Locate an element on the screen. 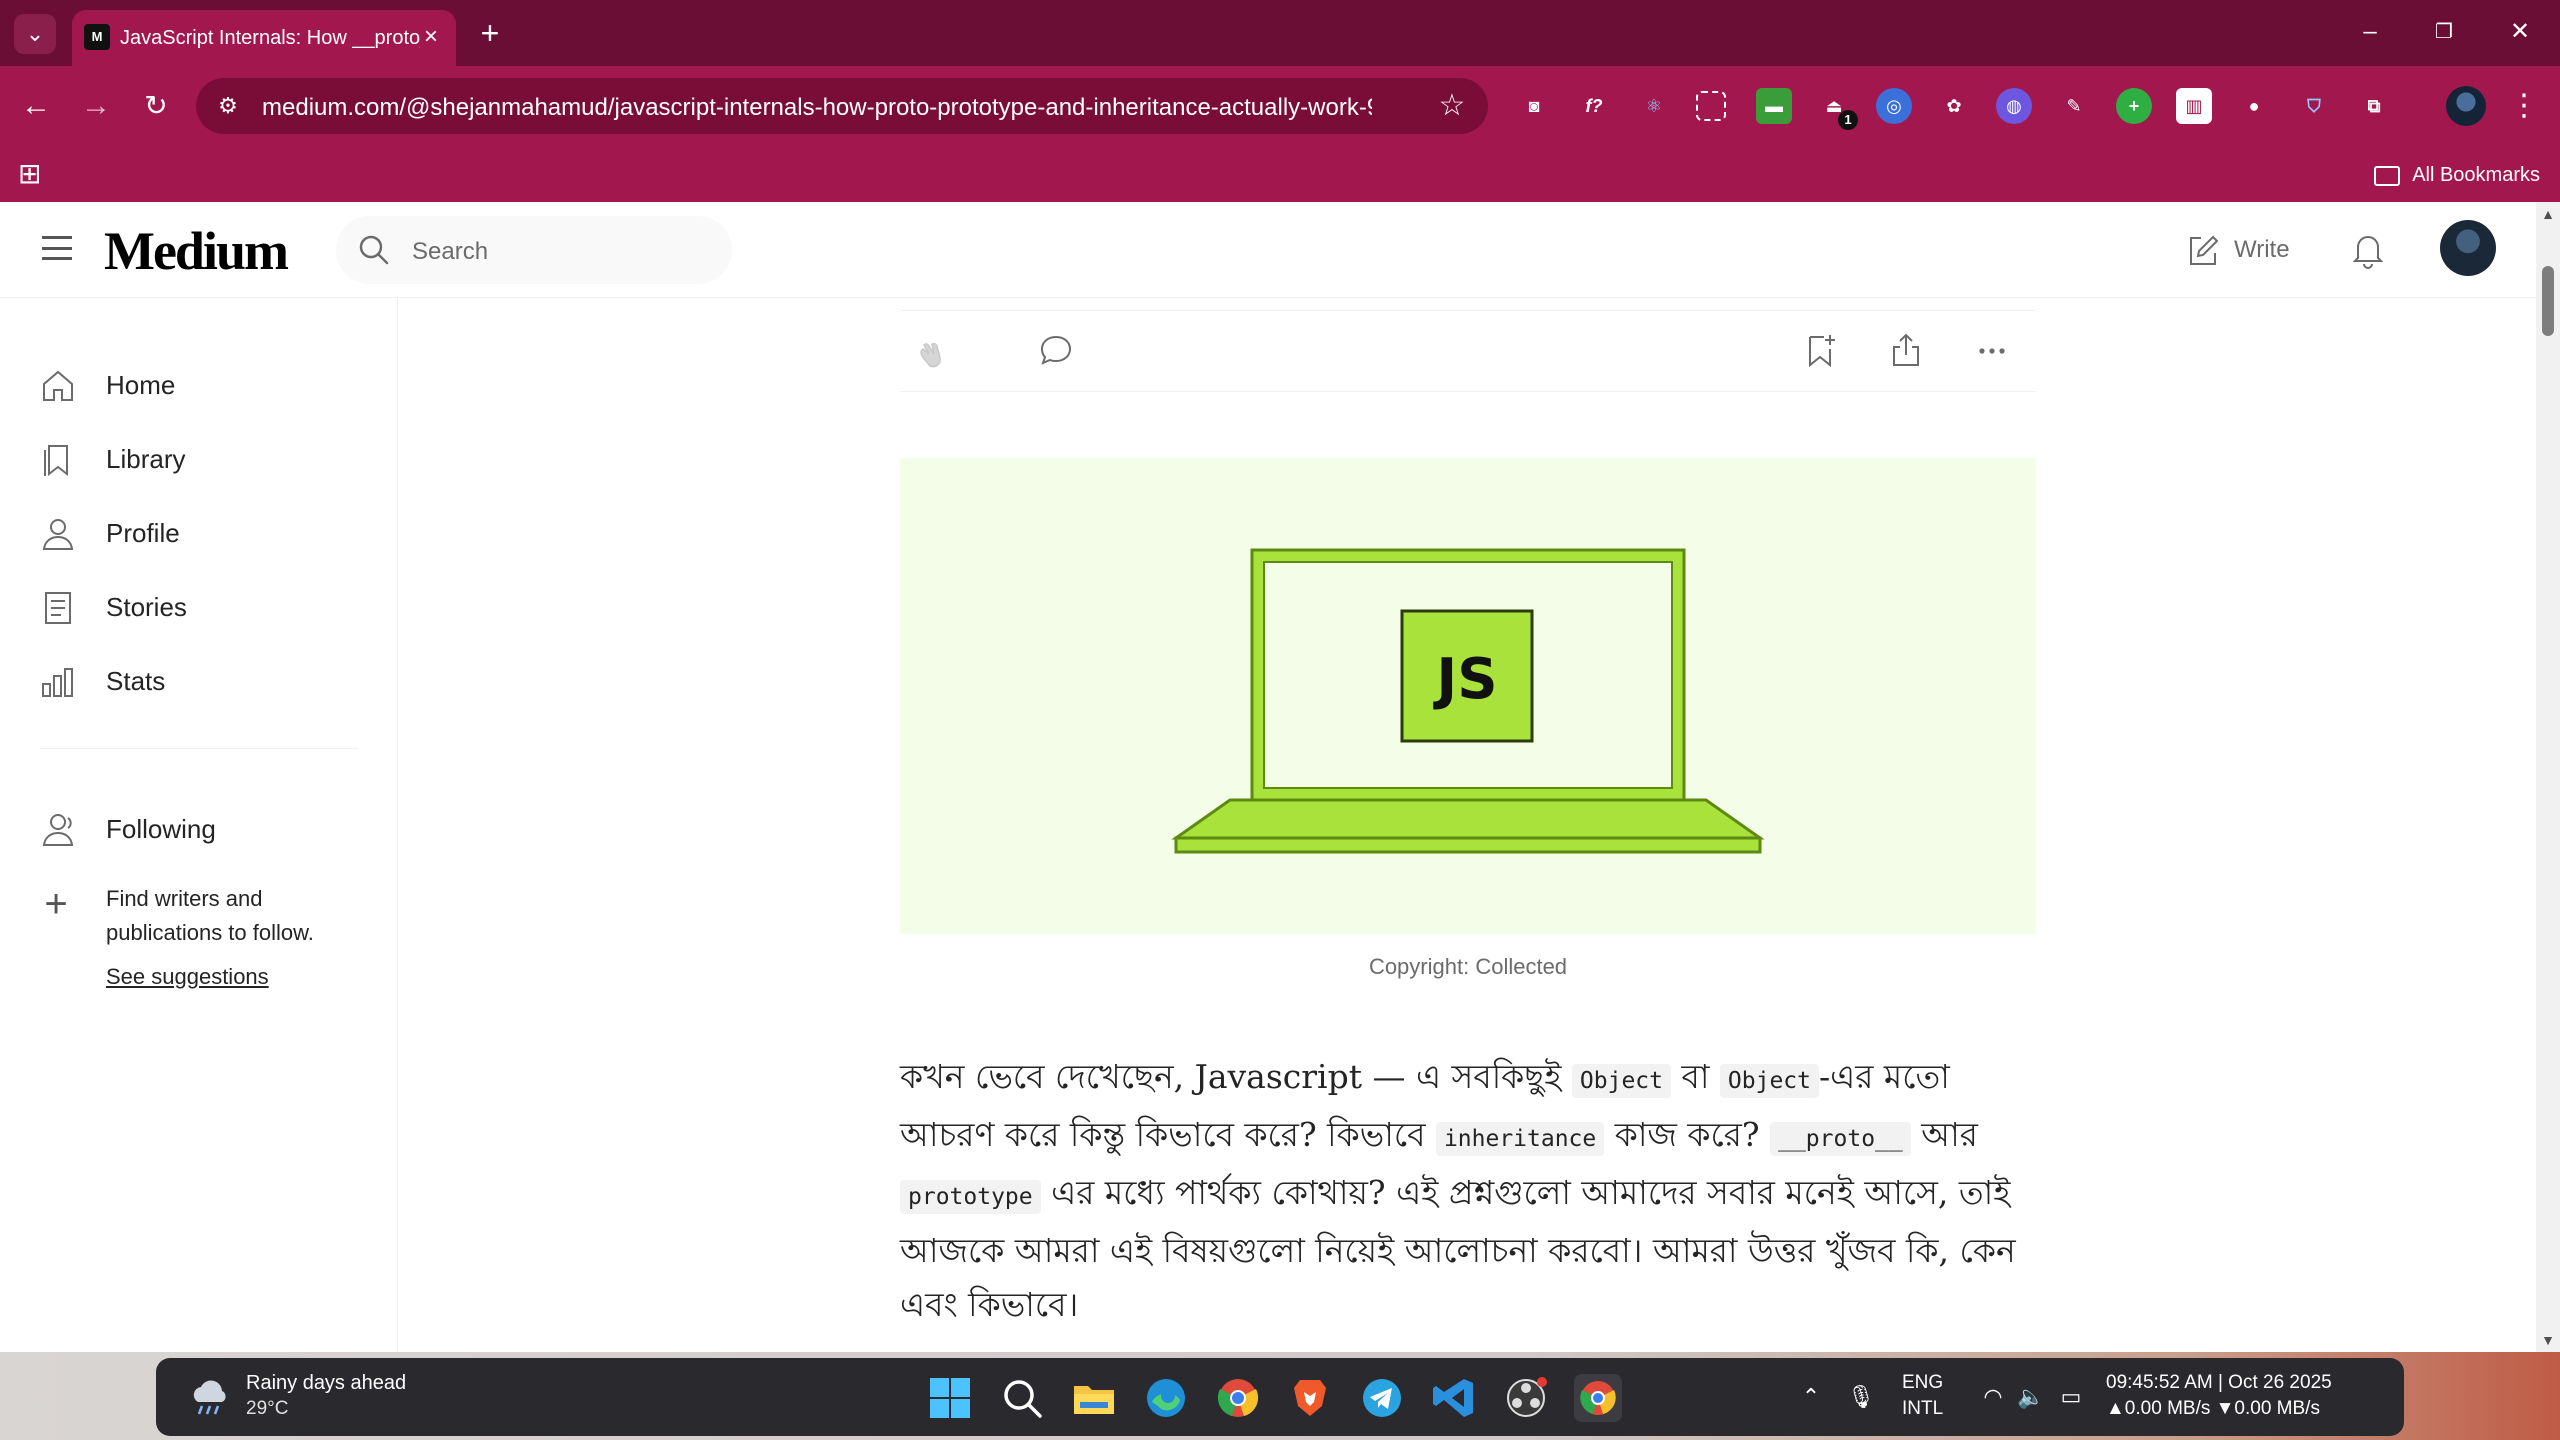 The height and width of the screenshot is (1440, 2560). medium-logo: Medium is located at coordinates (196, 251).